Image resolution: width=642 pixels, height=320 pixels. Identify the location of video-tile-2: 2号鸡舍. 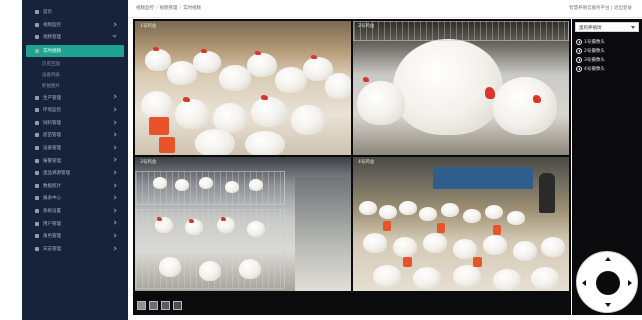
(461, 88).